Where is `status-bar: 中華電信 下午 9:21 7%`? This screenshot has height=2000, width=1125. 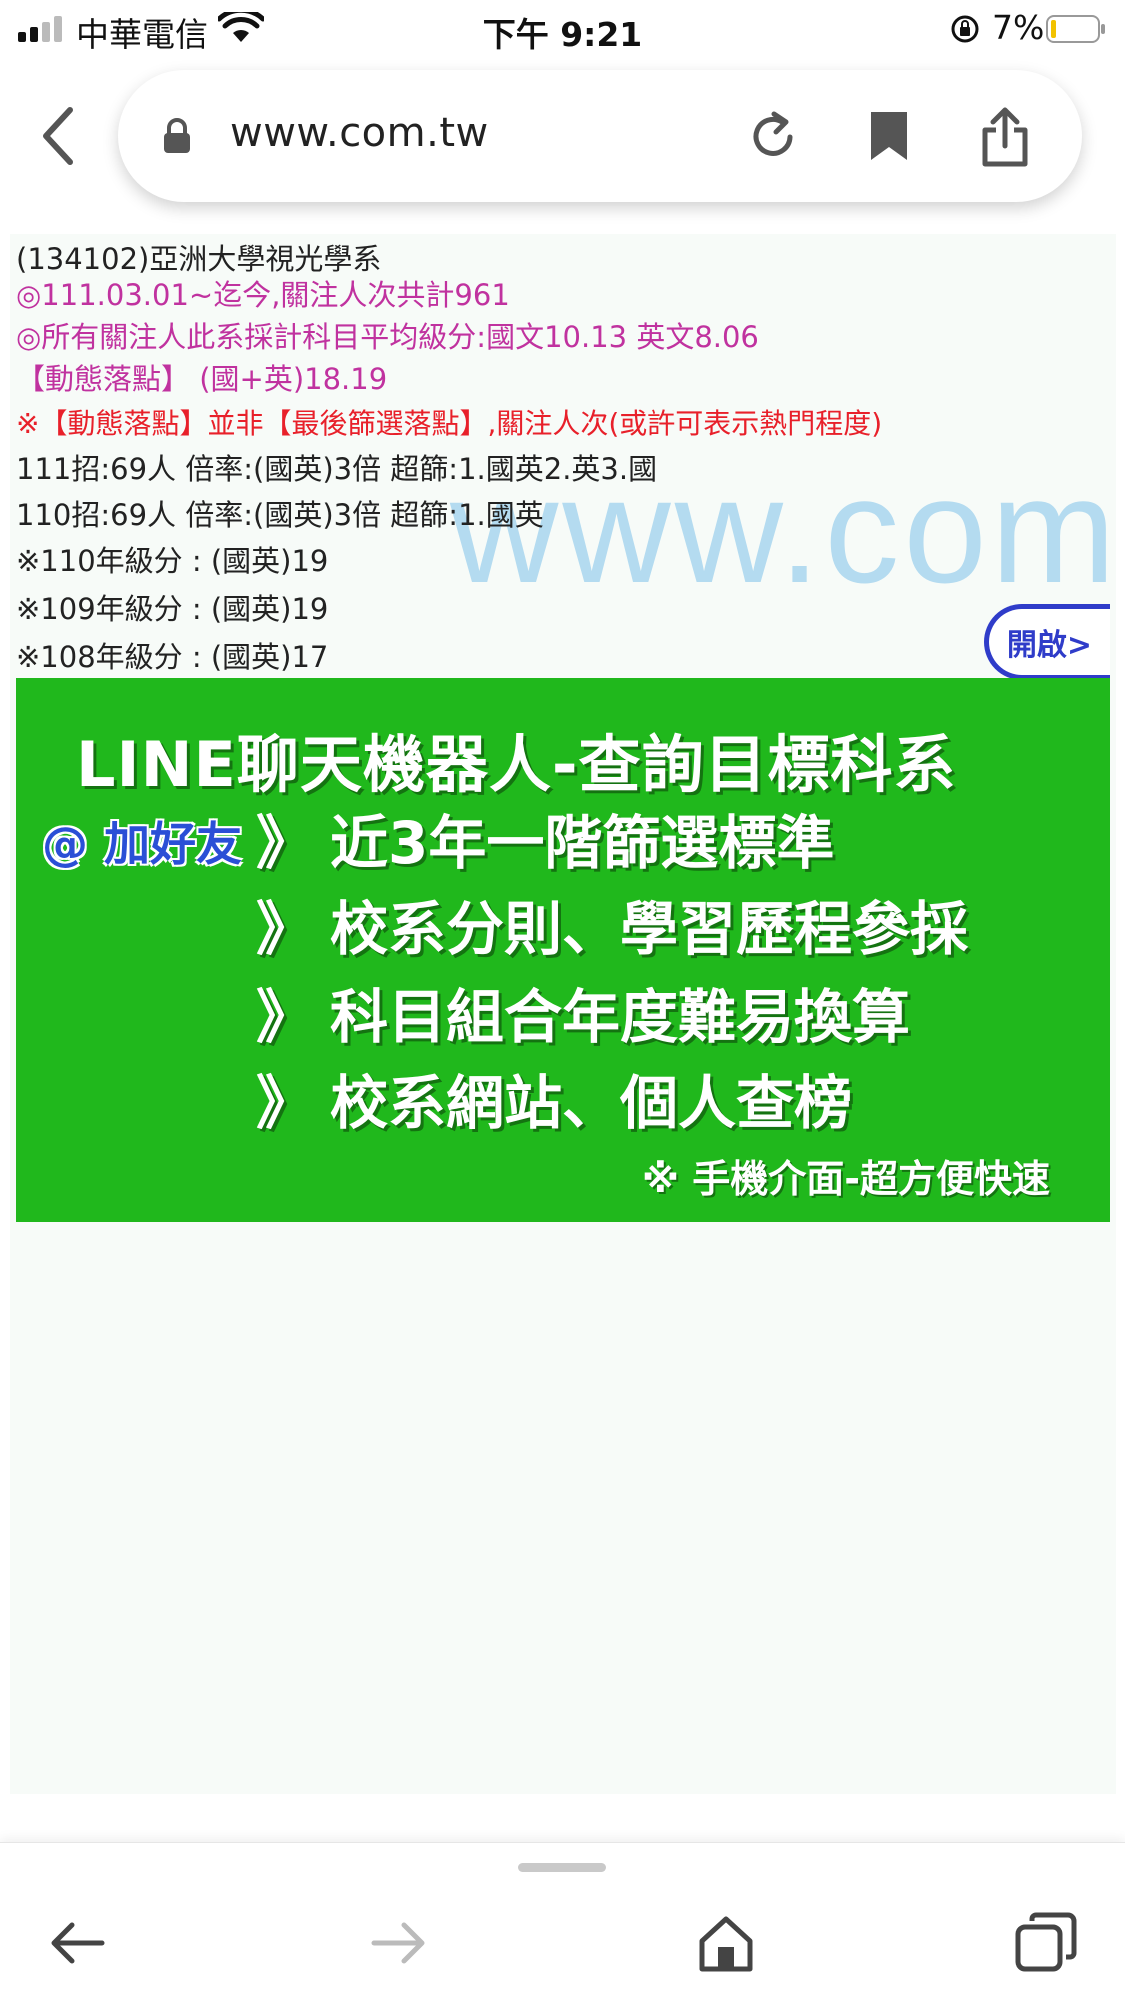
status-bar: 中華電信 下午 9:21 7% is located at coordinates (562, 30).